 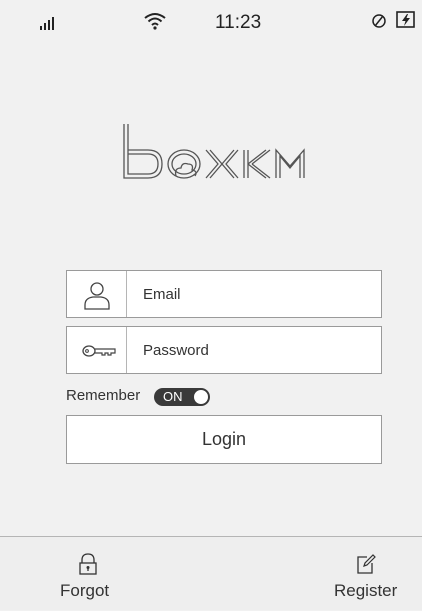 What do you see at coordinates (88, 564) in the screenshot?
I see `lock-icon` at bounding box center [88, 564].